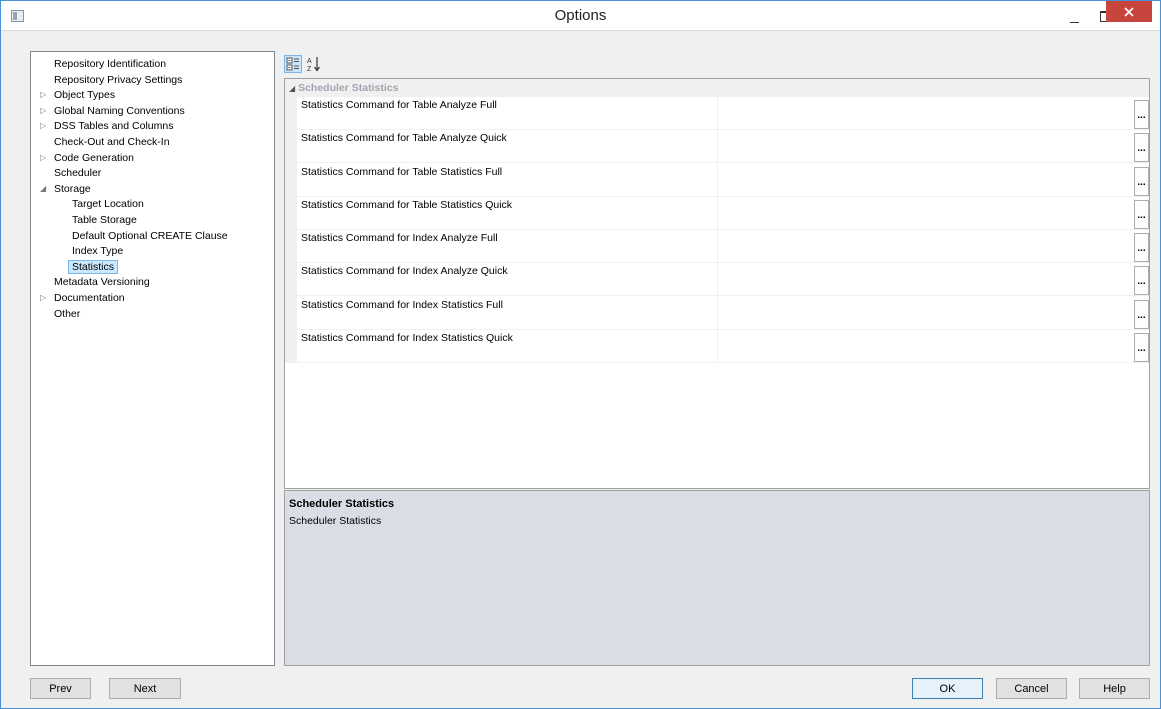 The width and height of the screenshot is (1161, 709). What do you see at coordinates (67, 314) in the screenshot?
I see `tree-item: Other` at bounding box center [67, 314].